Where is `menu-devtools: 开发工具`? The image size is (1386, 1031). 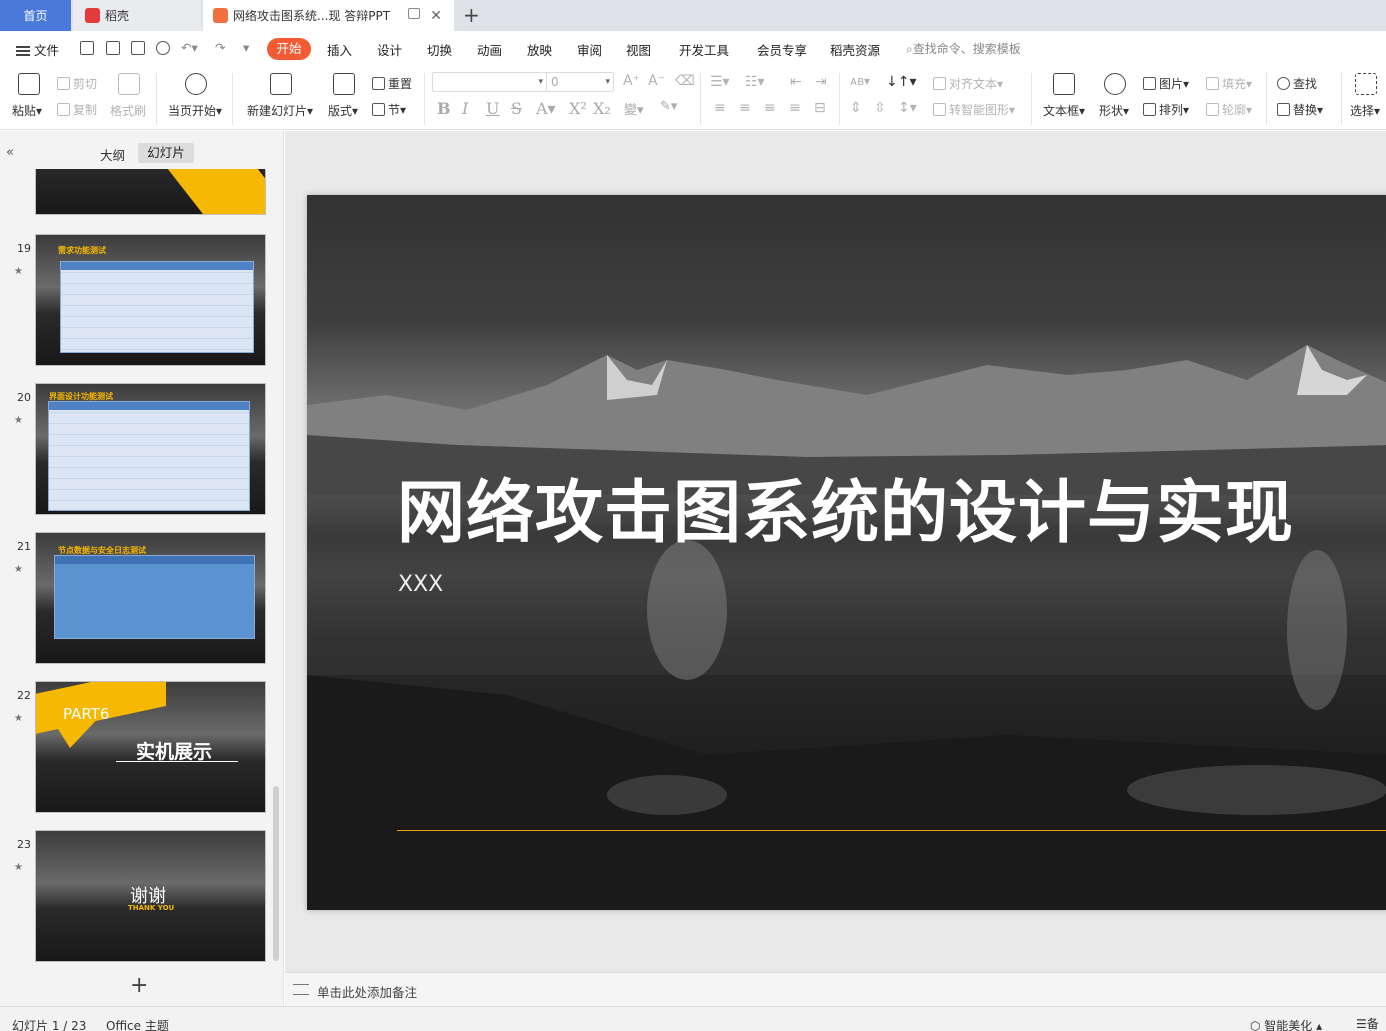 menu-devtools: 开发工具 is located at coordinates (704, 49).